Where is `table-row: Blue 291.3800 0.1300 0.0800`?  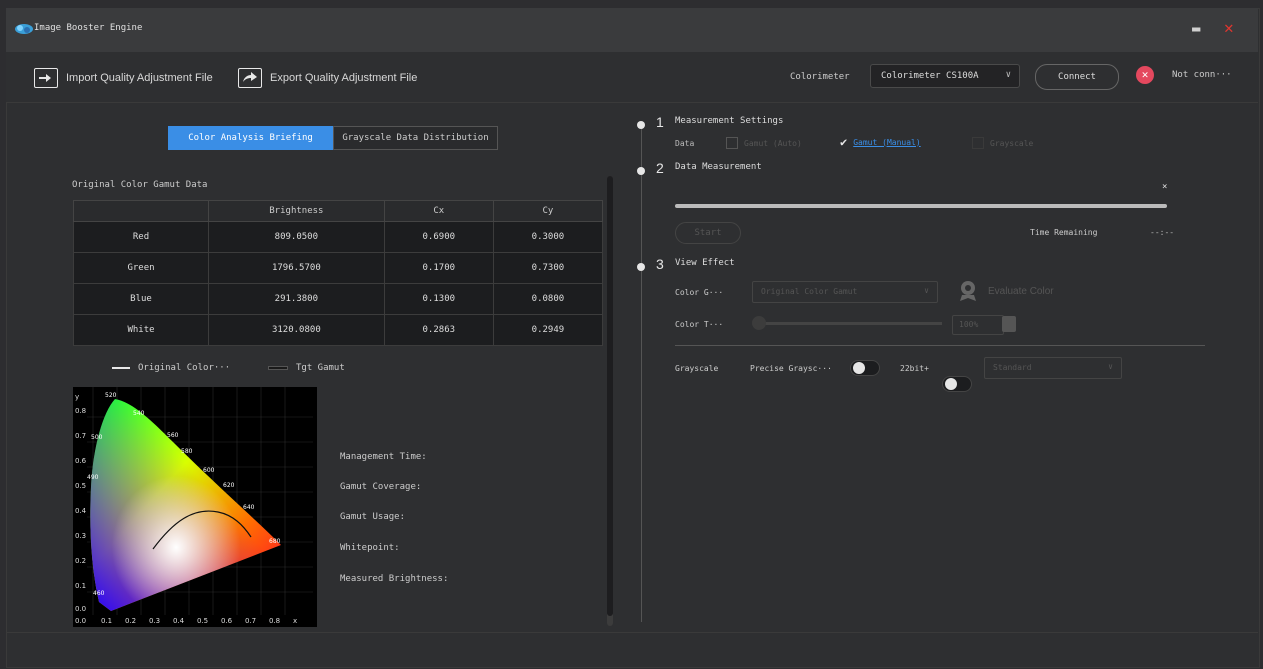
table-row: Blue 291.3800 0.1300 0.0800 is located at coordinates (338, 299).